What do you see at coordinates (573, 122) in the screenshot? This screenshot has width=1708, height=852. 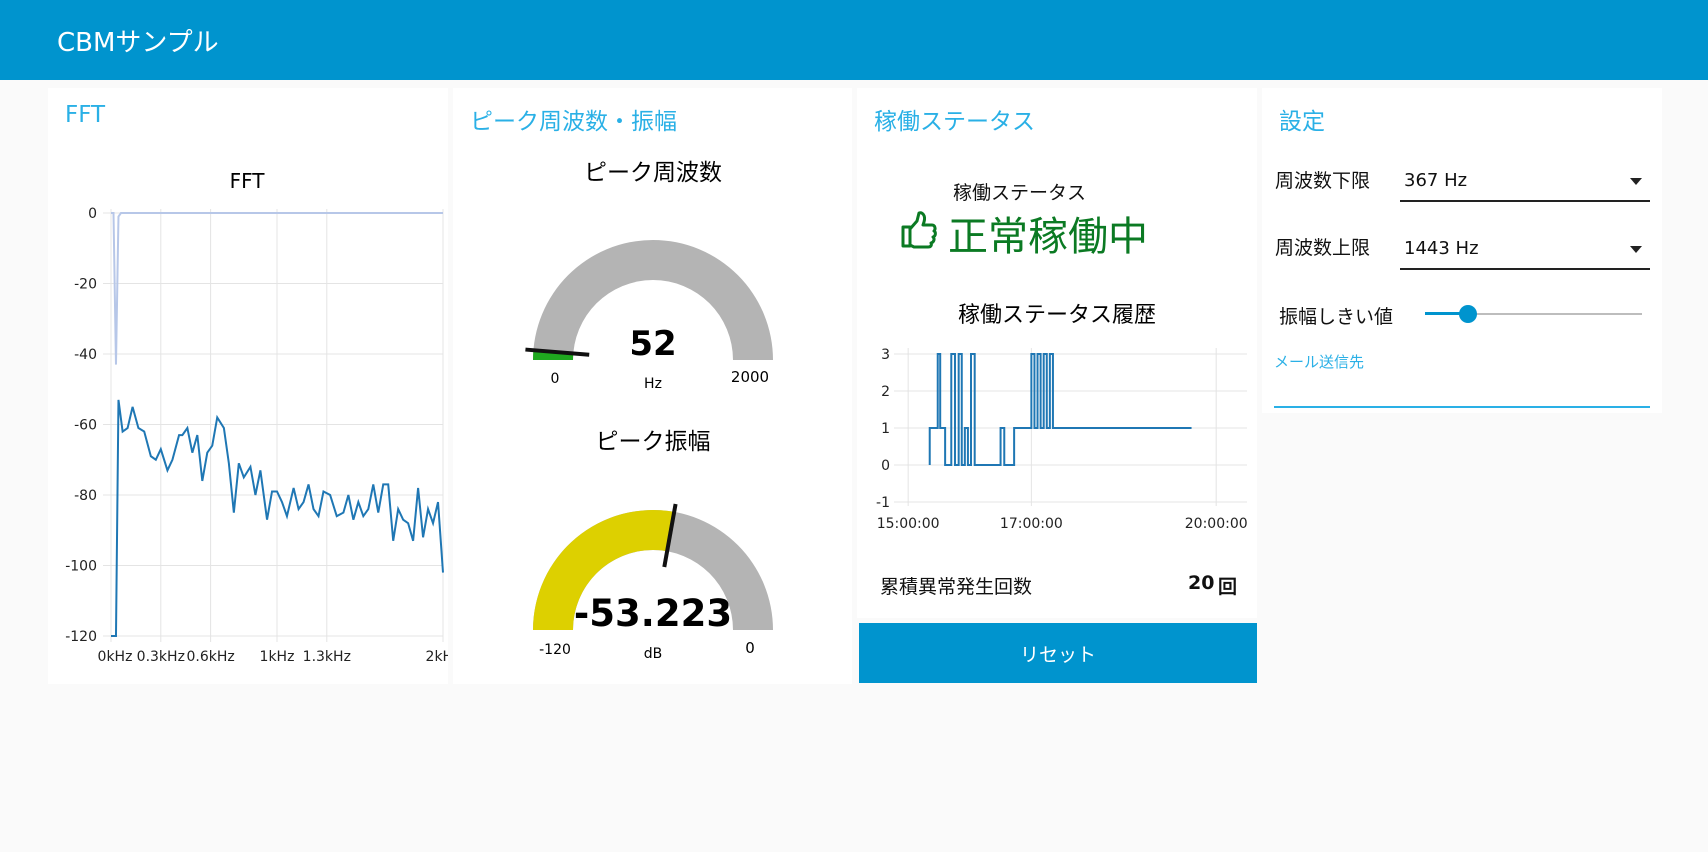 I see `card-title-peak: ピーク周波数・振幅` at bounding box center [573, 122].